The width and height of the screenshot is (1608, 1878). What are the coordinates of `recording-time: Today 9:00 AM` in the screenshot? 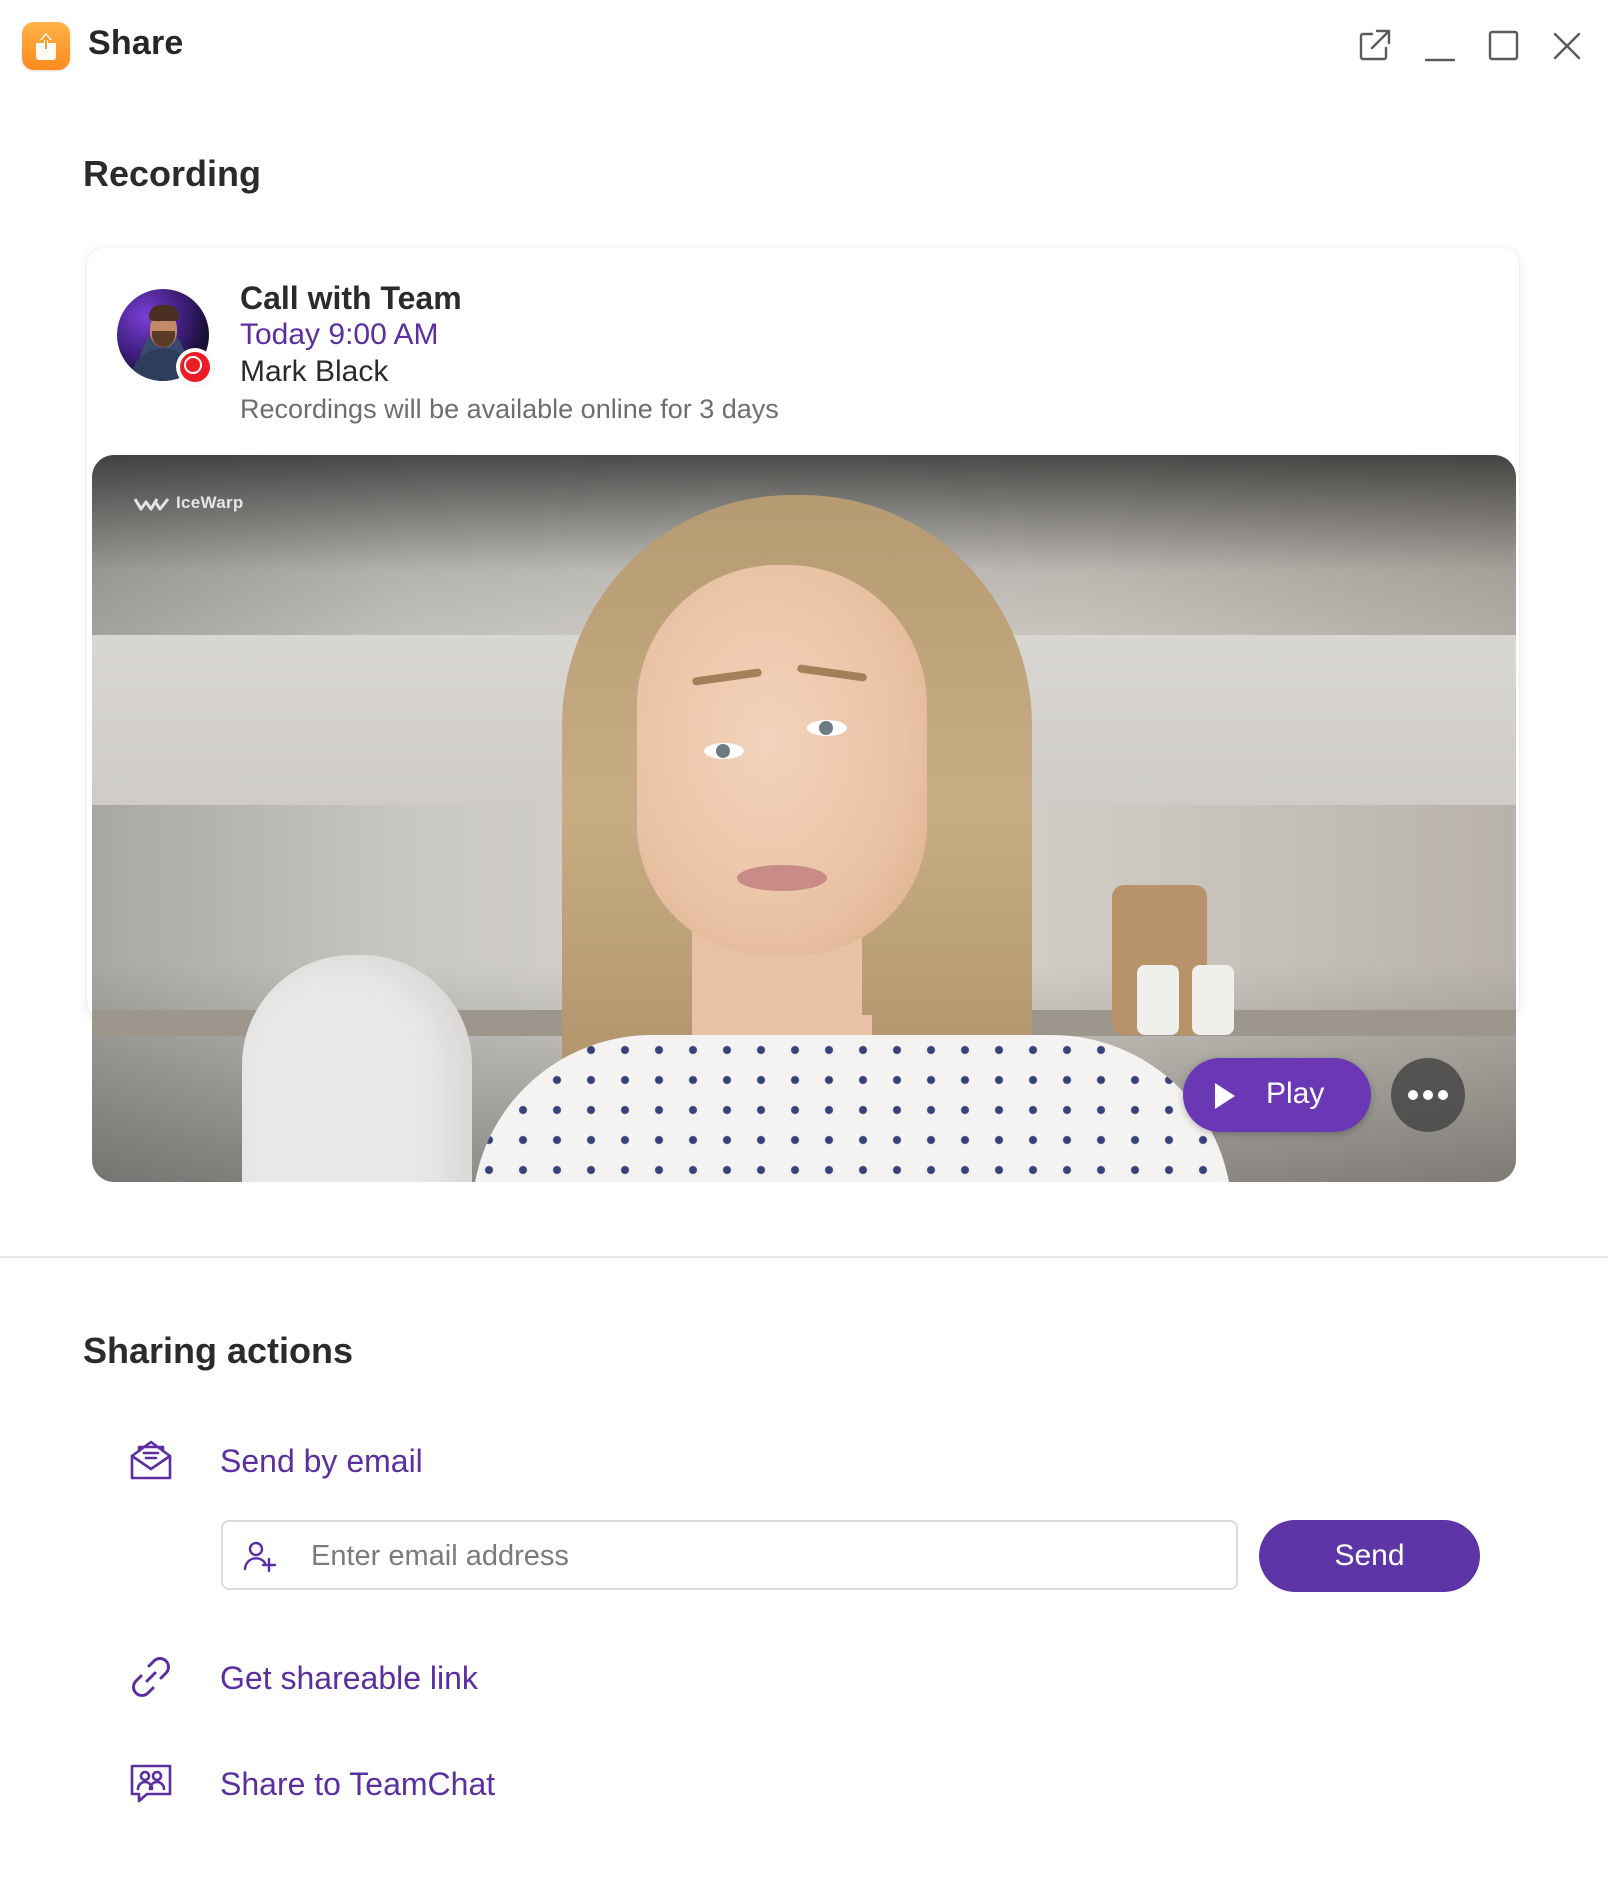 It's located at (339, 334).